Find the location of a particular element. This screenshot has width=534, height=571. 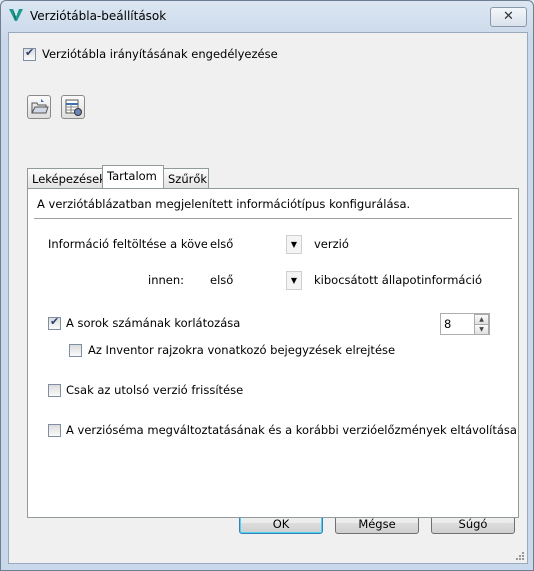

close-button: ✕ is located at coordinates (508, 17).